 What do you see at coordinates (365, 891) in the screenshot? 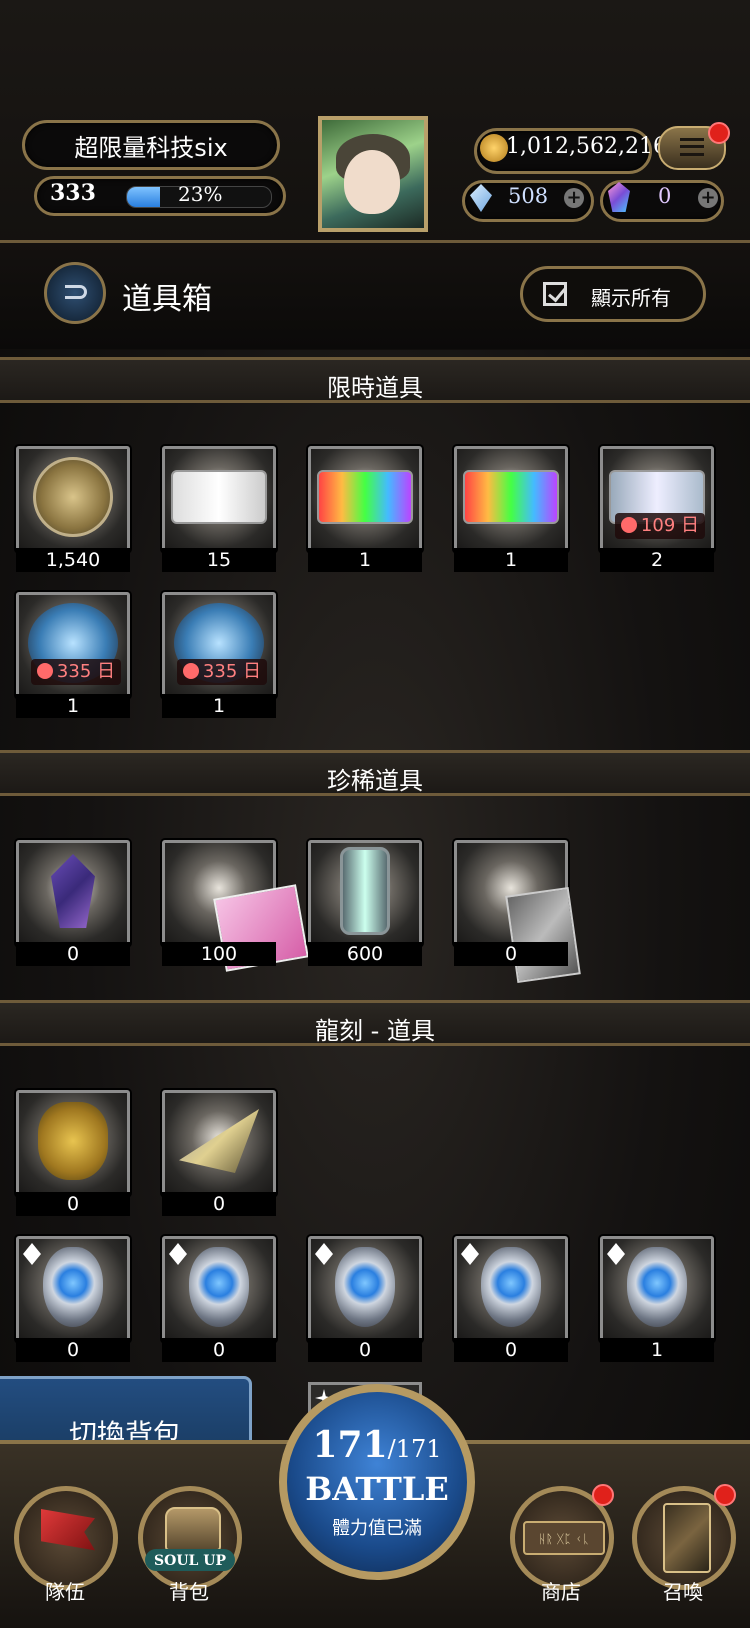
I see `energy-tube-icon` at bounding box center [365, 891].